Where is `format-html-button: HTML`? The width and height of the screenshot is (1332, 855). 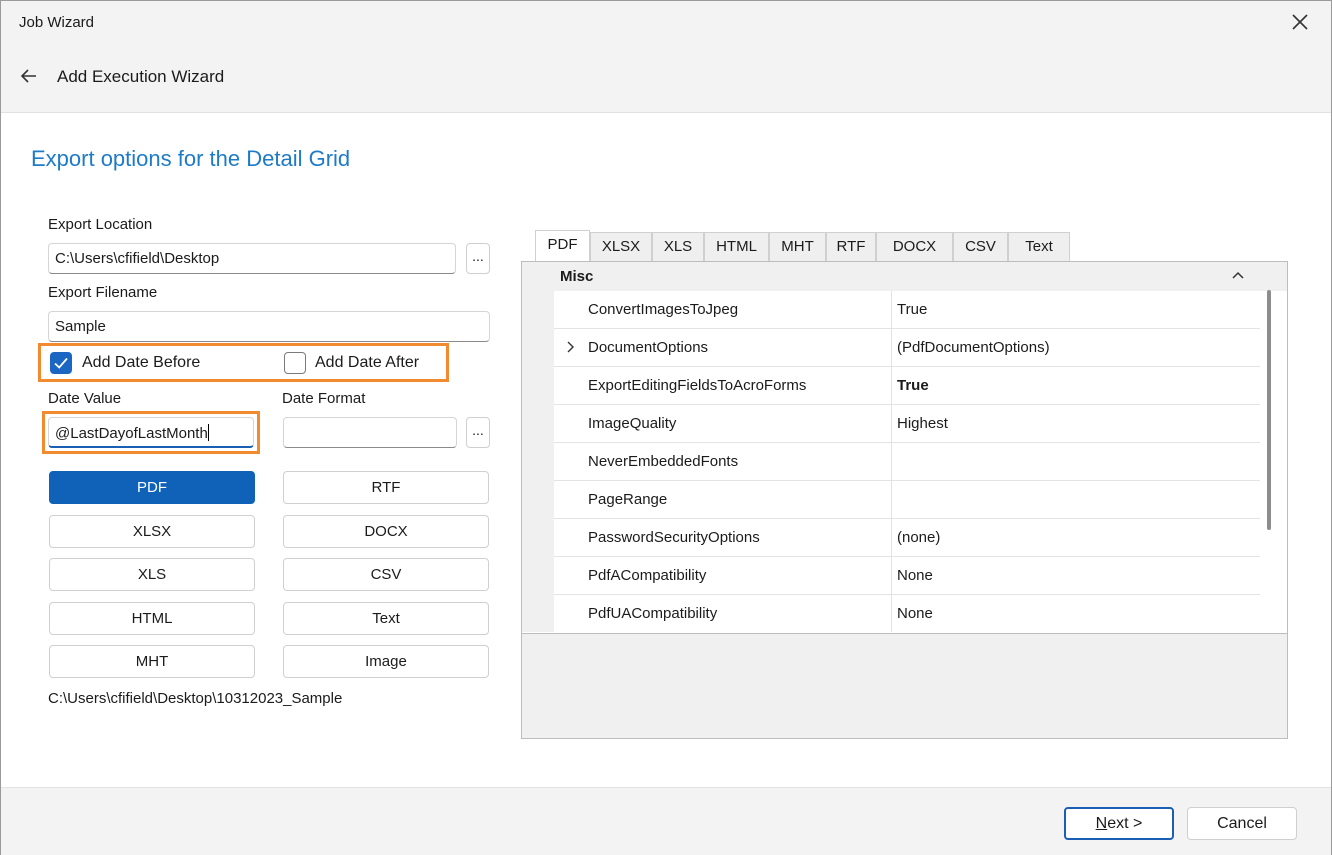
format-html-button: HTML is located at coordinates (152, 618).